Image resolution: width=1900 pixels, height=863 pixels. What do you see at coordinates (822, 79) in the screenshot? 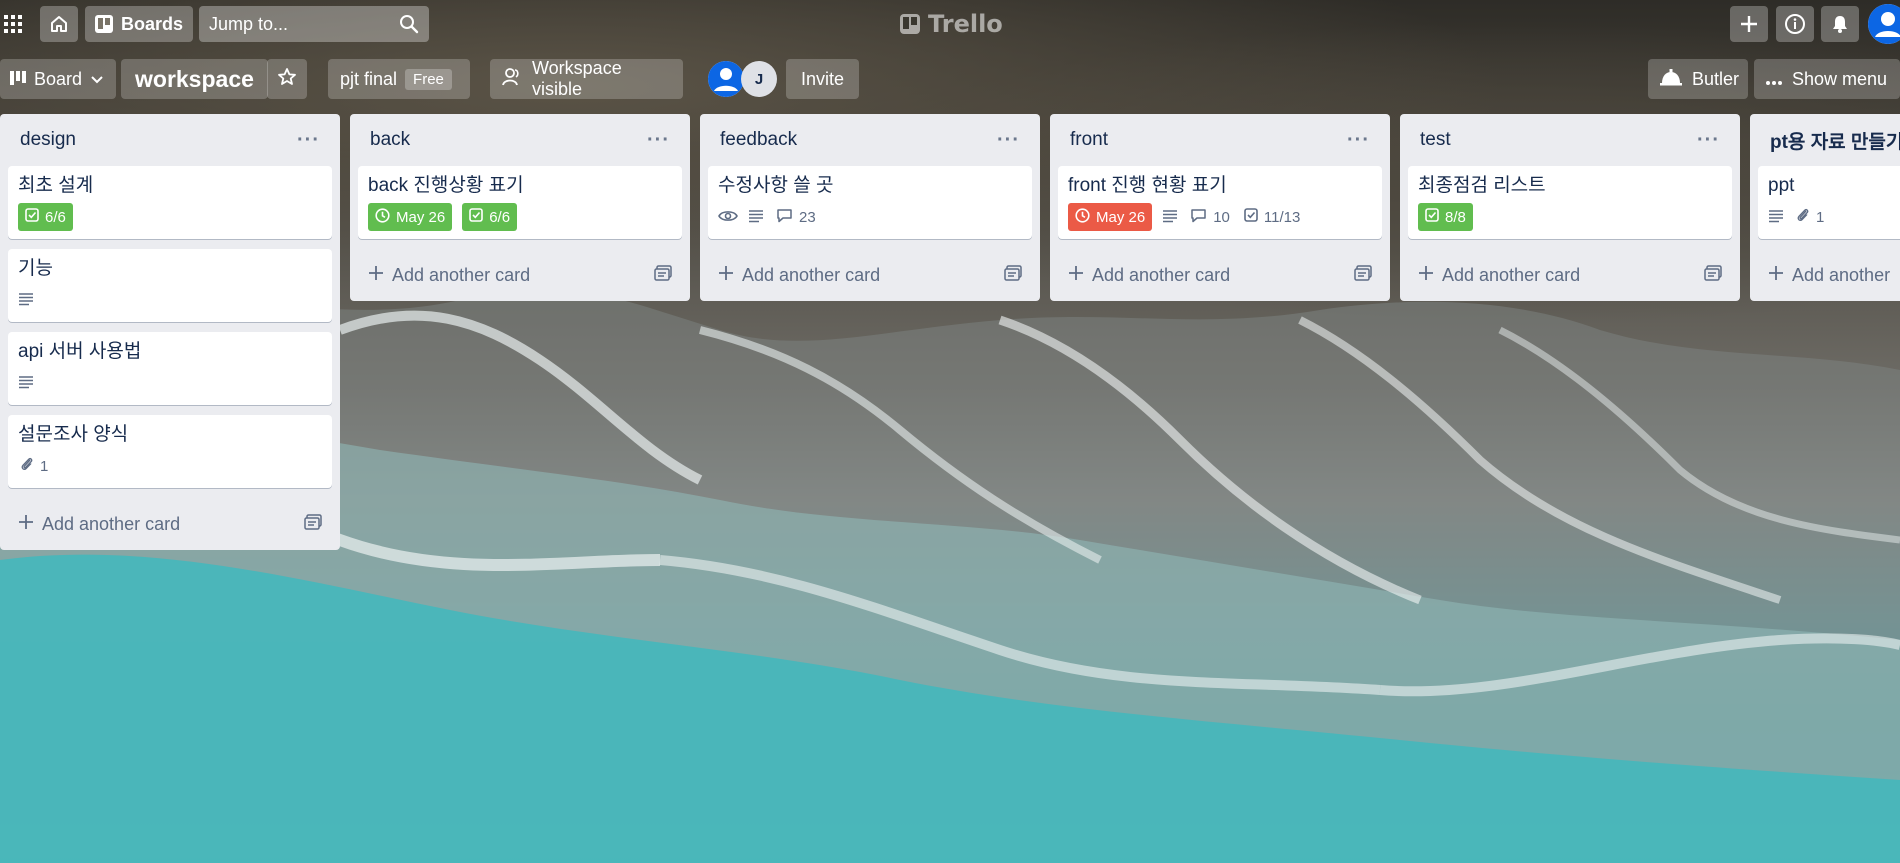
I see `invite-button: Invite` at bounding box center [822, 79].